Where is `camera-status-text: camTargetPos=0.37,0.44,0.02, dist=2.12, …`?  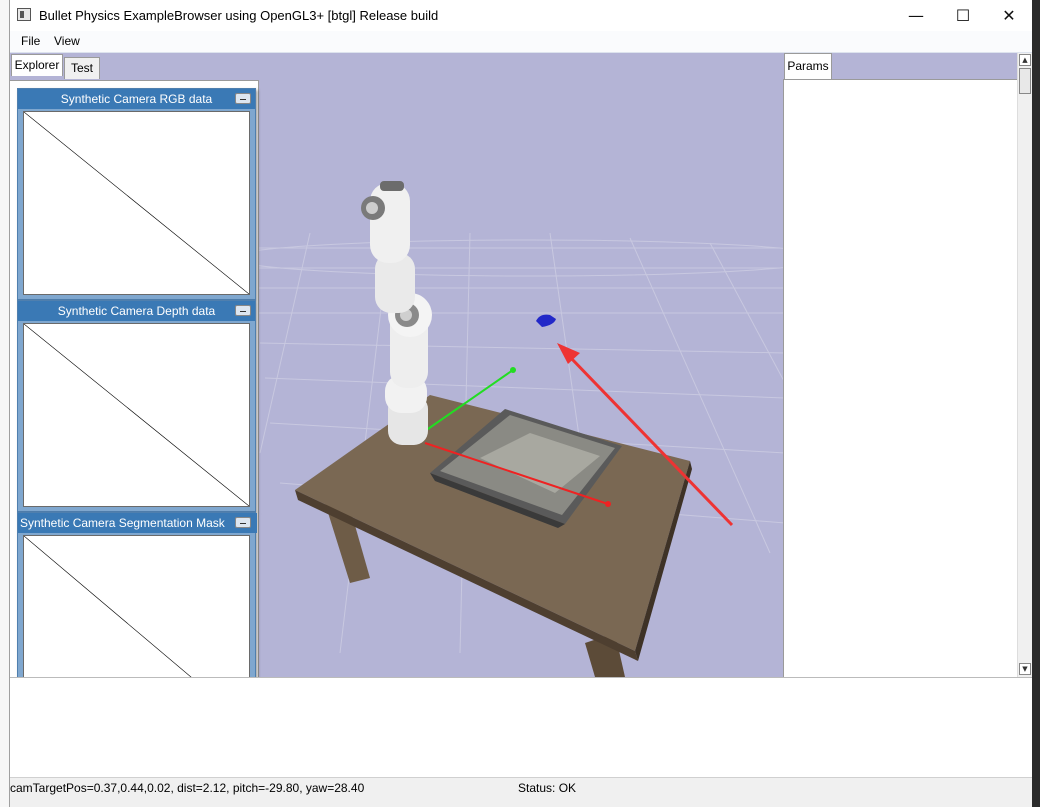 camera-status-text: camTargetPos=0.37,0.44,0.02, dist=2.12, … is located at coordinates (187, 788).